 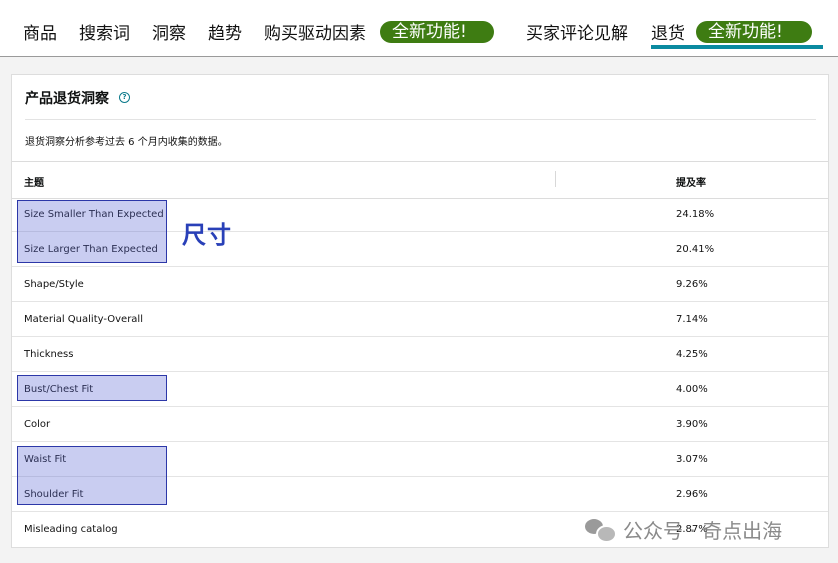 I want to click on row-rate: 3.90%, so click(x=692, y=424).